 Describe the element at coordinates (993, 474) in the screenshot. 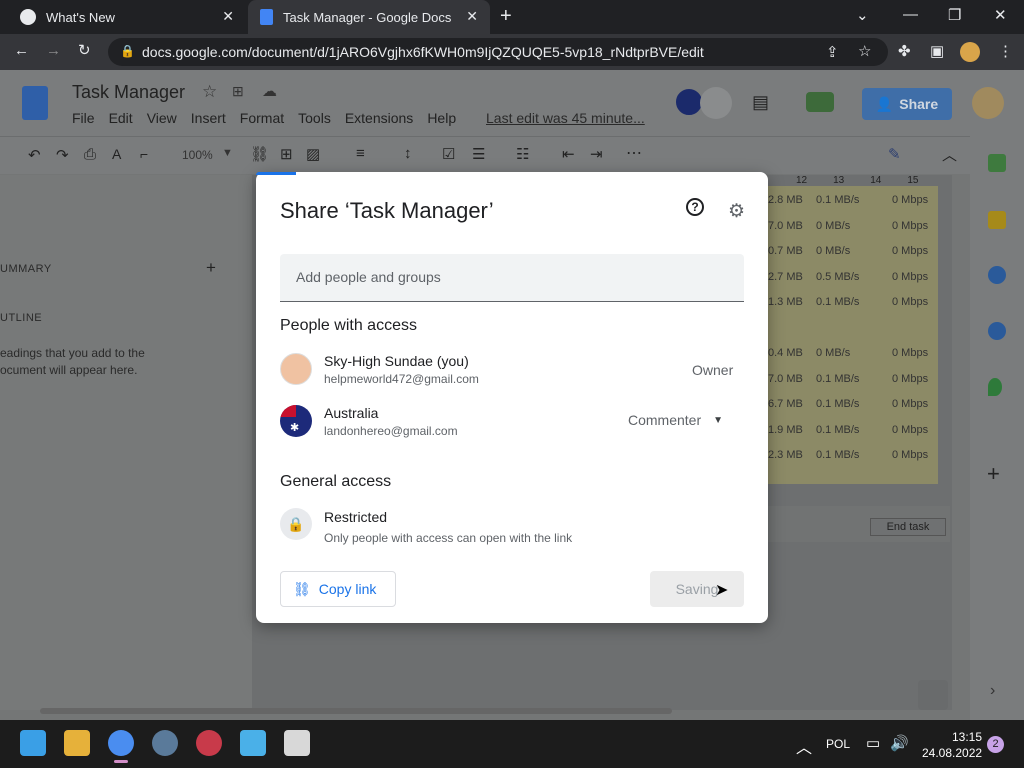

I see `get-addons-icon: +` at that location.